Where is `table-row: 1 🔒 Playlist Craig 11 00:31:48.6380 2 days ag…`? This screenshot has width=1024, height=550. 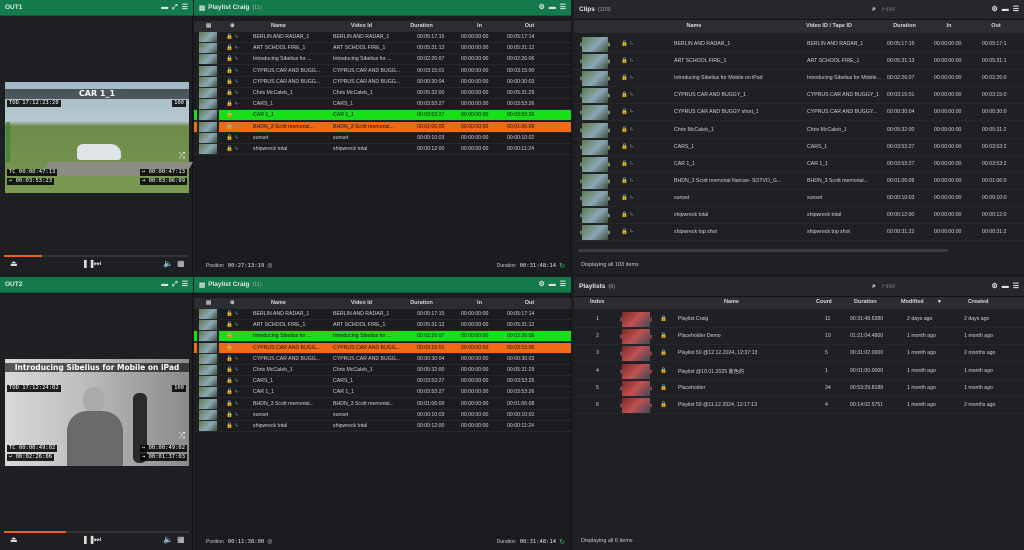
table-row: 1 🔒 Playlist Craig 11 00:31:48.6380 2 days ag… is located at coordinates (799, 319).